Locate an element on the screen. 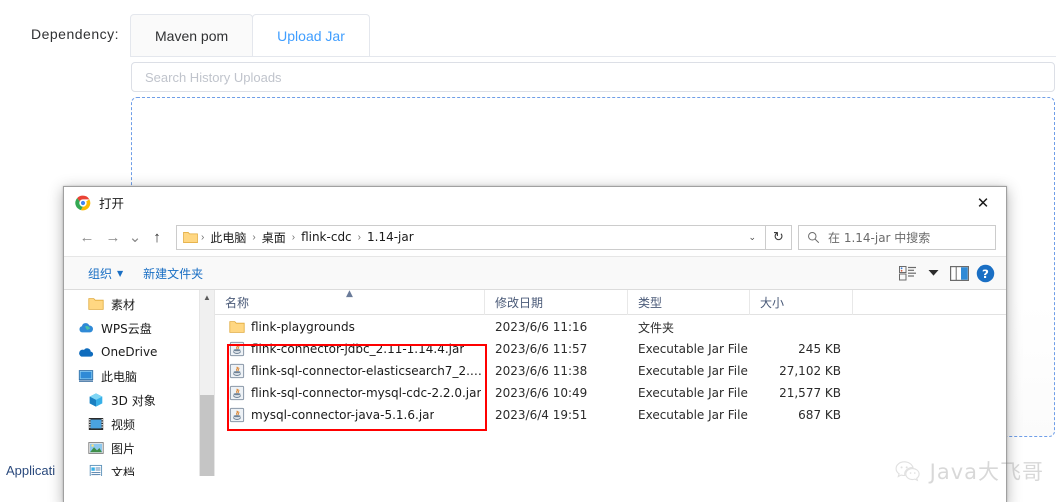 The height and width of the screenshot is (502, 1056). nav-item-label: 3D 对象 is located at coordinates (133, 400).